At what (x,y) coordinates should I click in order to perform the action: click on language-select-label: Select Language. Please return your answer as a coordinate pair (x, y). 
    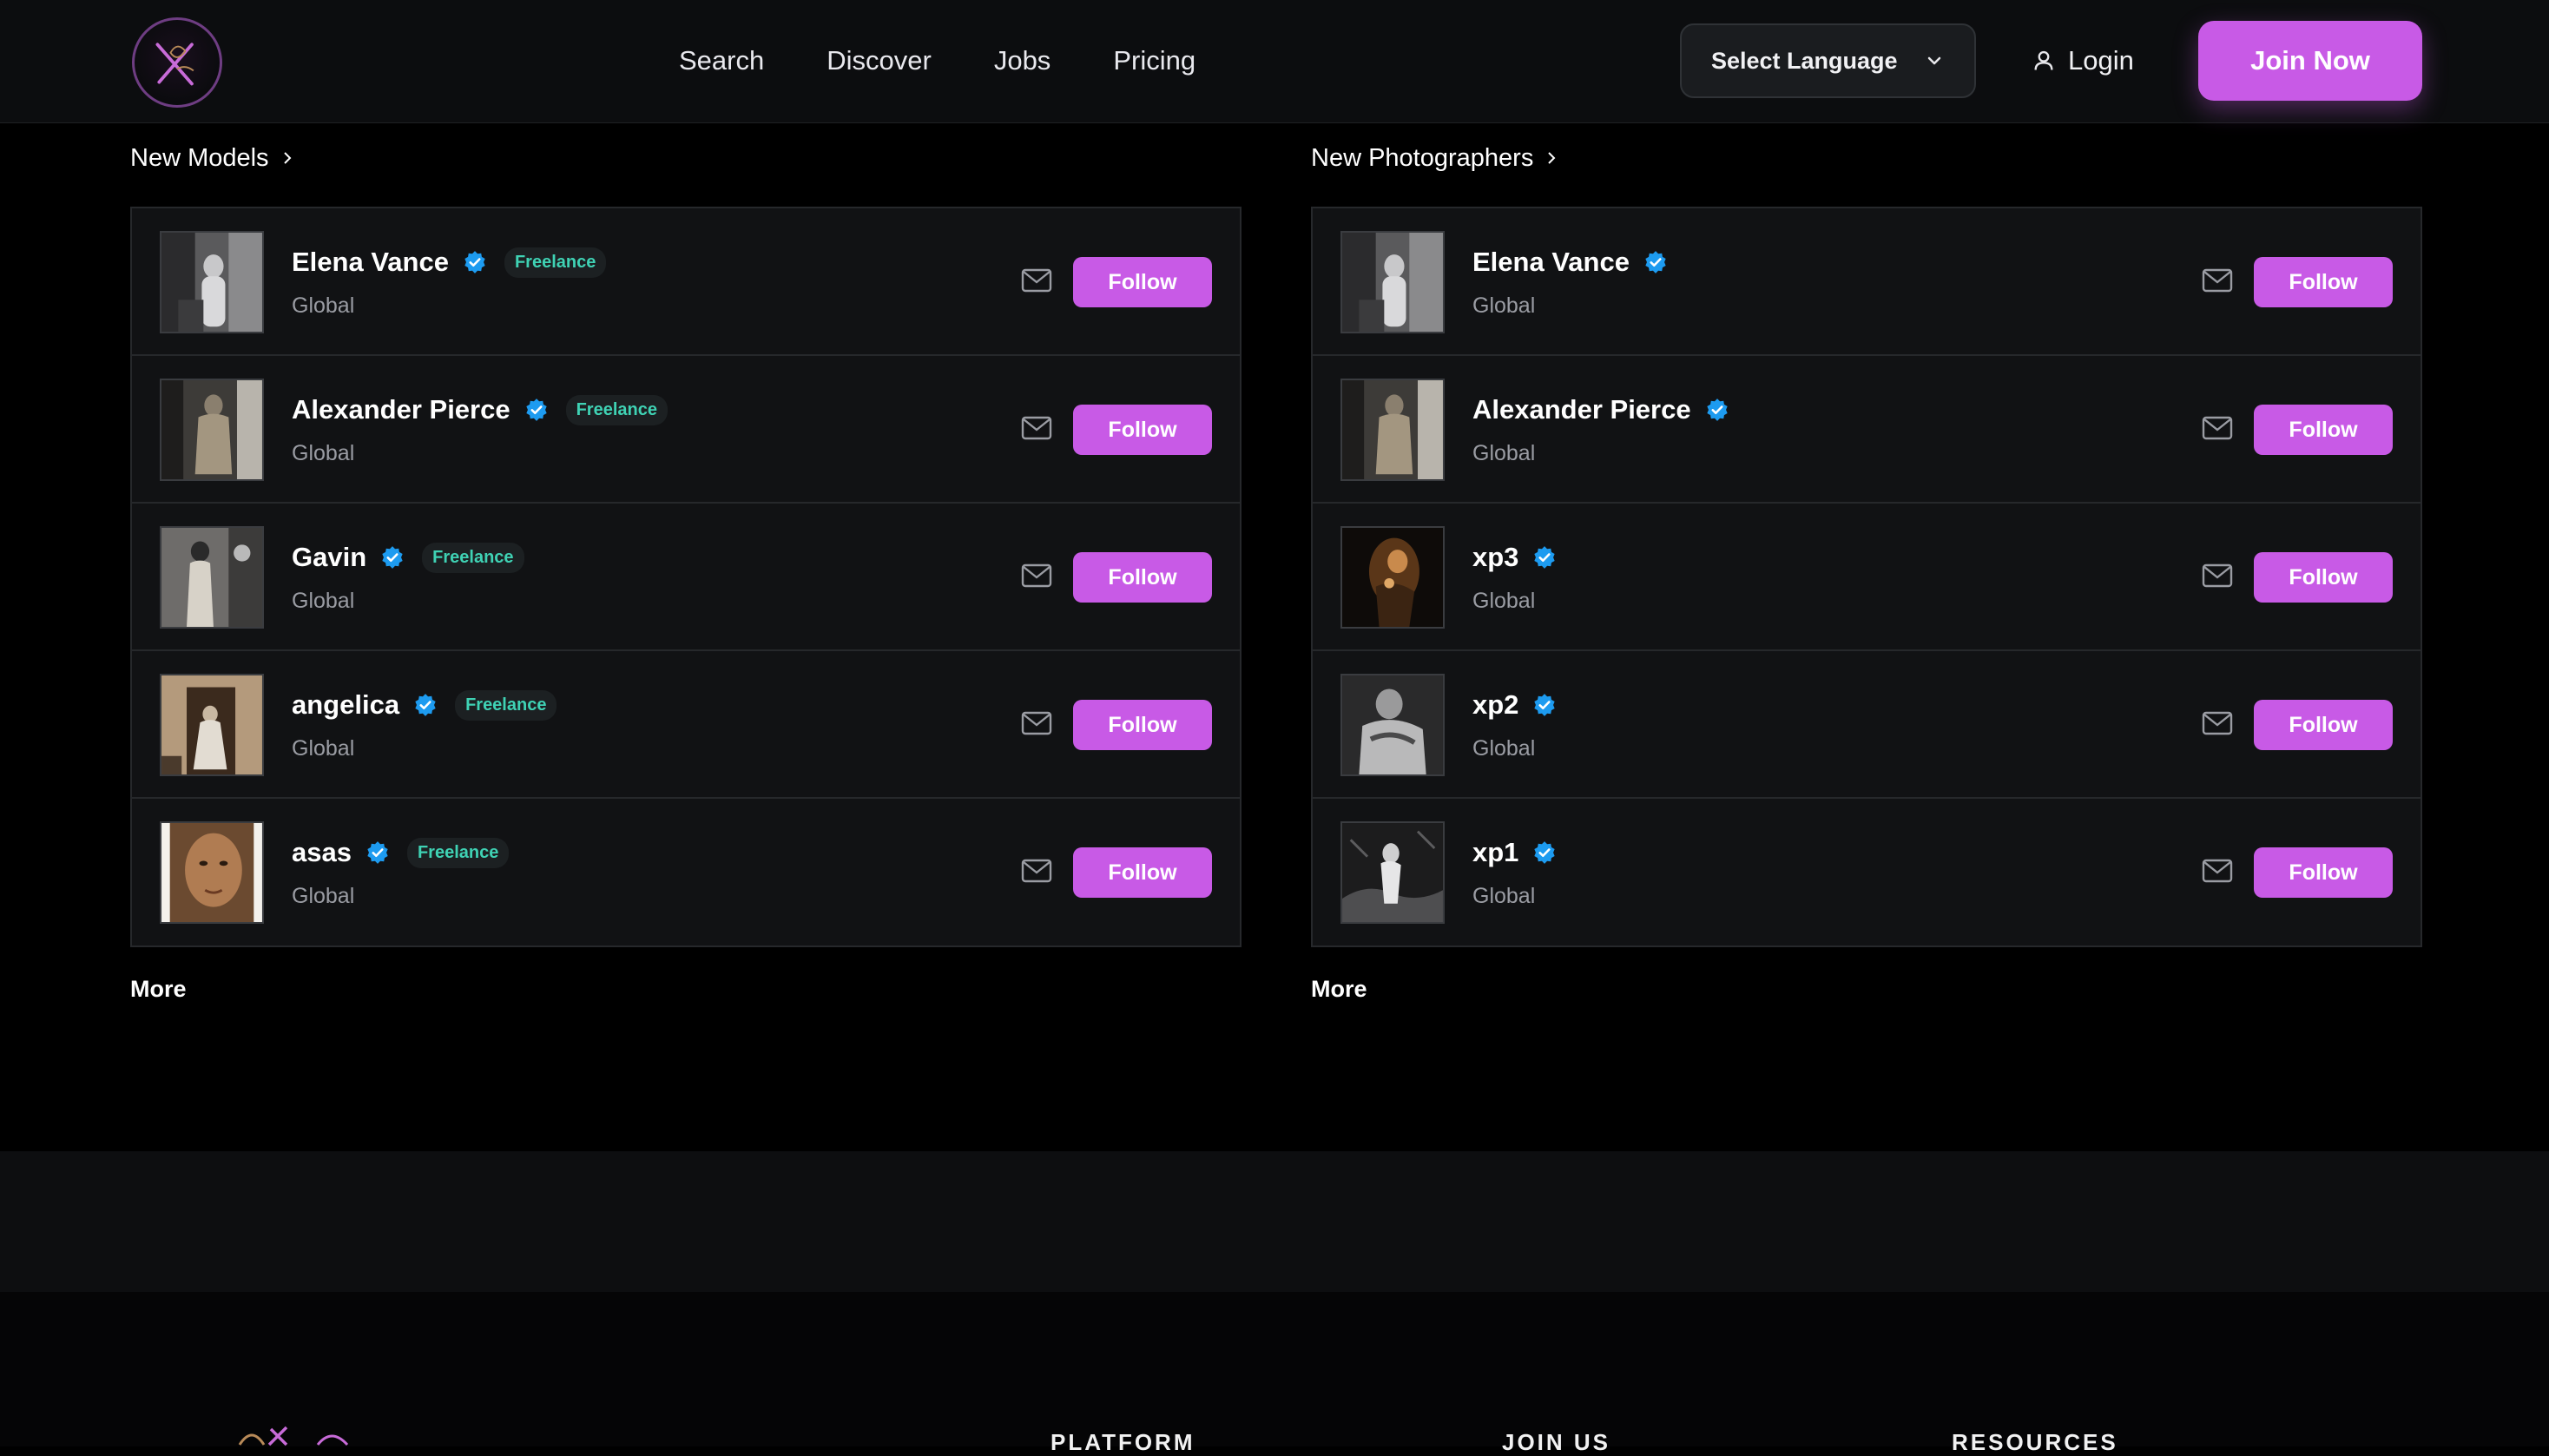
    Looking at the image, I should click on (1805, 60).